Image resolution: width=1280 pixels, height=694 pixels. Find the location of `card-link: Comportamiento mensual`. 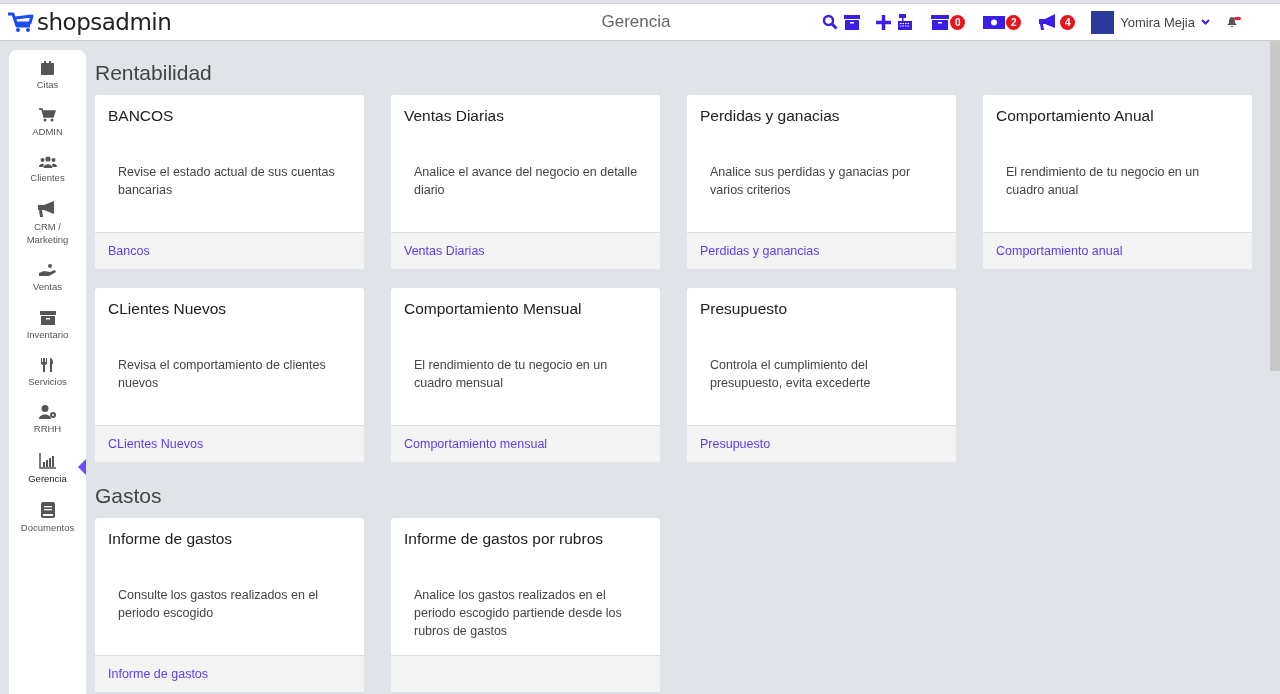

card-link: Comportamiento mensual is located at coordinates (476, 444).